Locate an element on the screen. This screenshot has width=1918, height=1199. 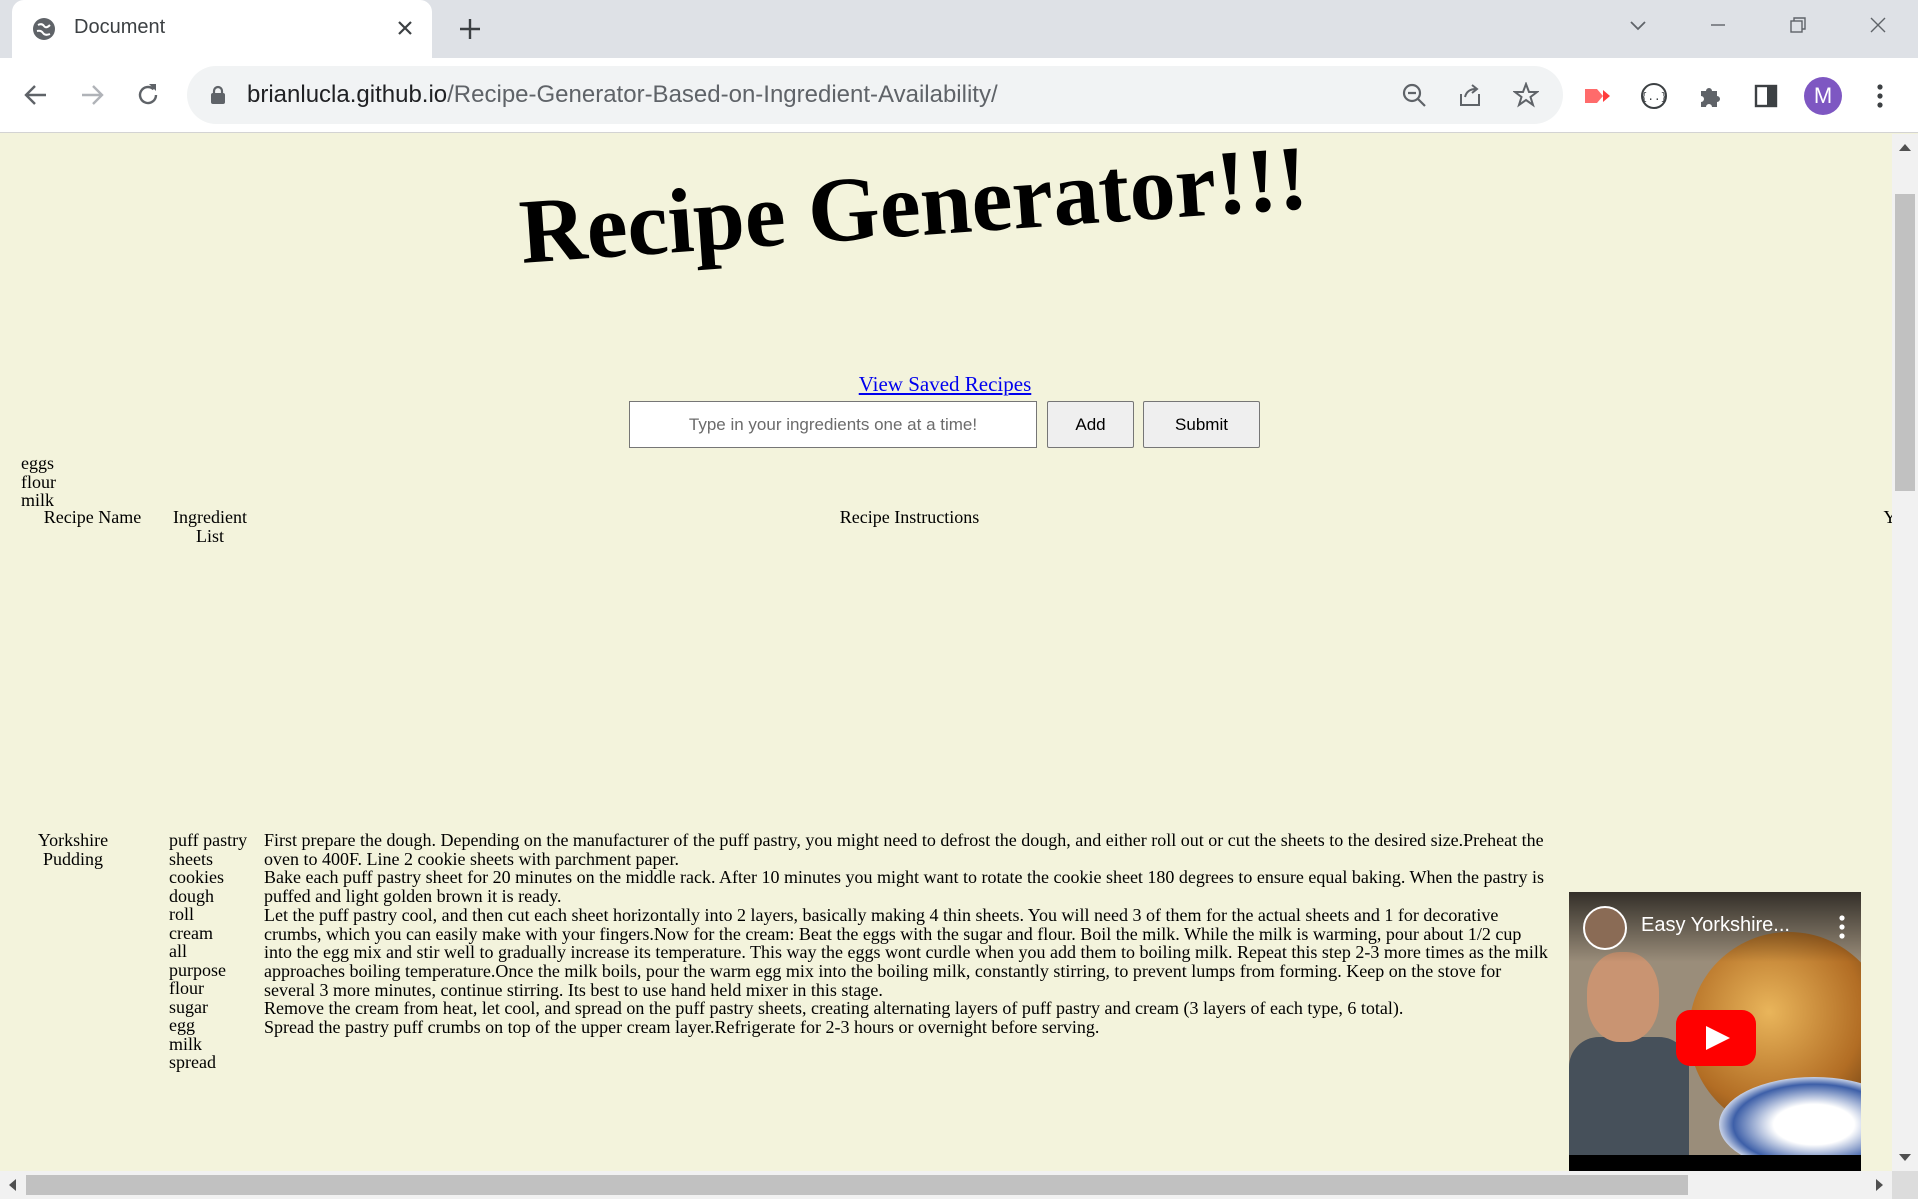
column-header-recipe-name: Recipe Name is located at coordinates (92, 517).